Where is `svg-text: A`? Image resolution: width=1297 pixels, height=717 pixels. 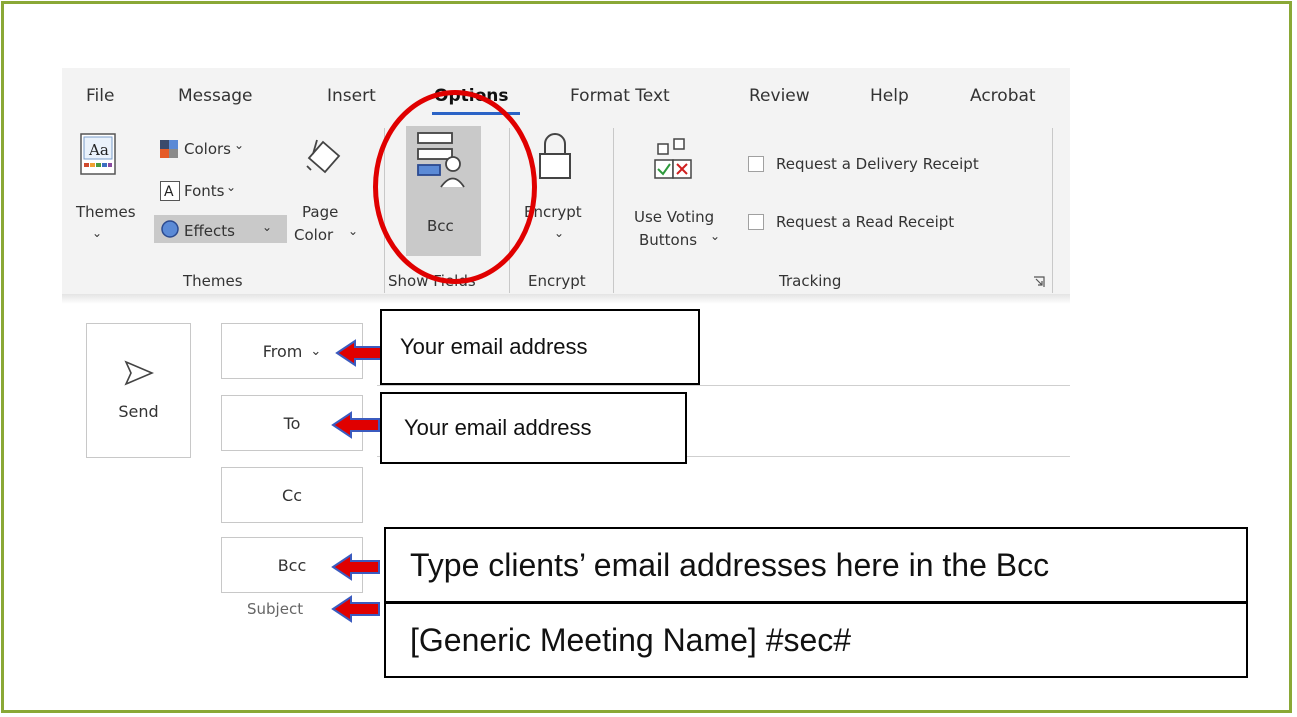
svg-text: A is located at coordinates (169, 192).